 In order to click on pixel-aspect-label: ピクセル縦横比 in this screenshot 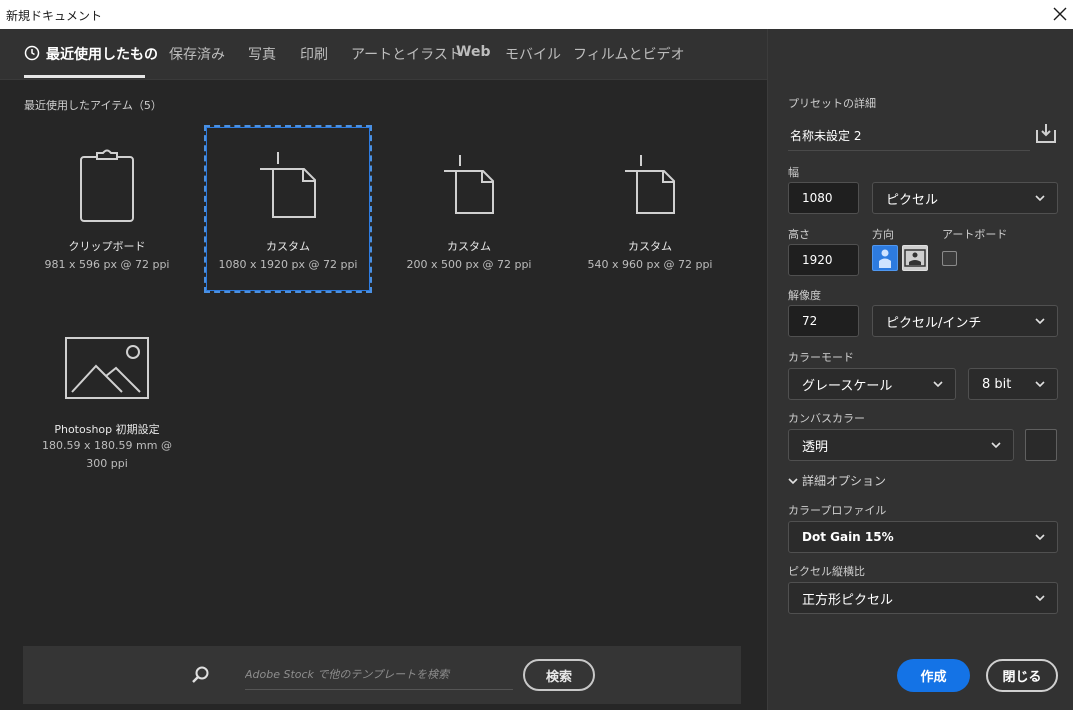, I will do `click(826, 571)`.